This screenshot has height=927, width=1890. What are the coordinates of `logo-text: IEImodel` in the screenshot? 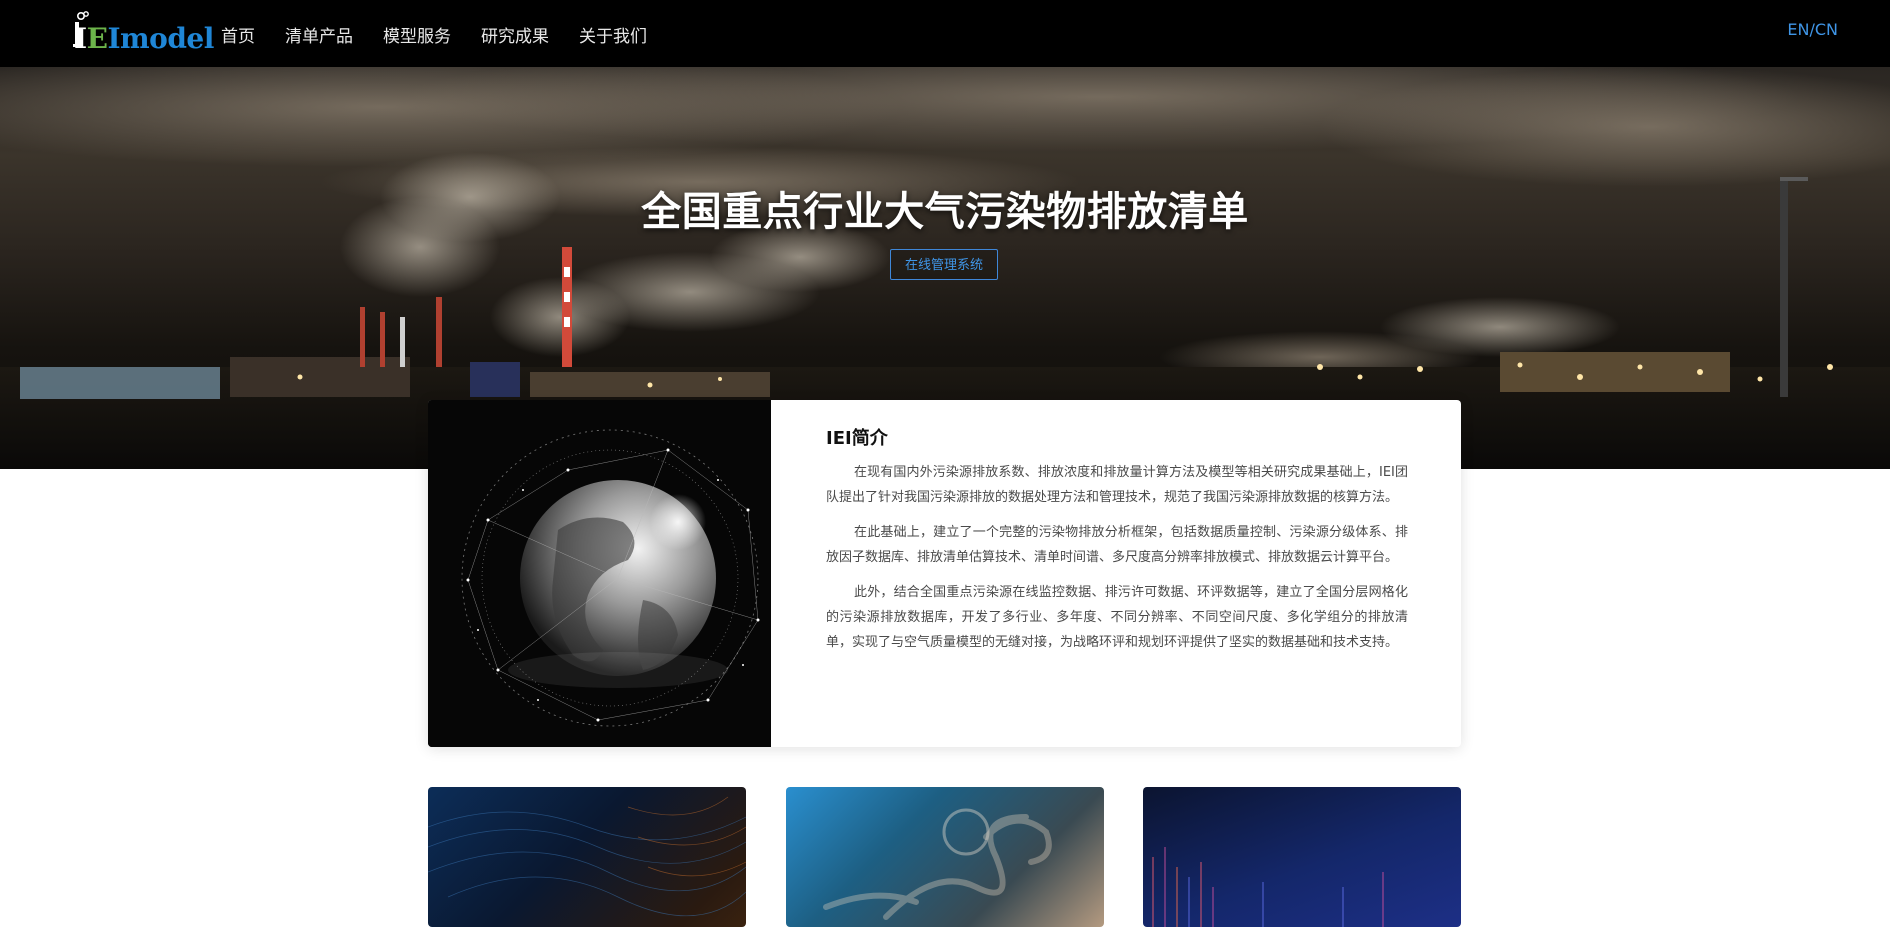 It's located at (144, 38).